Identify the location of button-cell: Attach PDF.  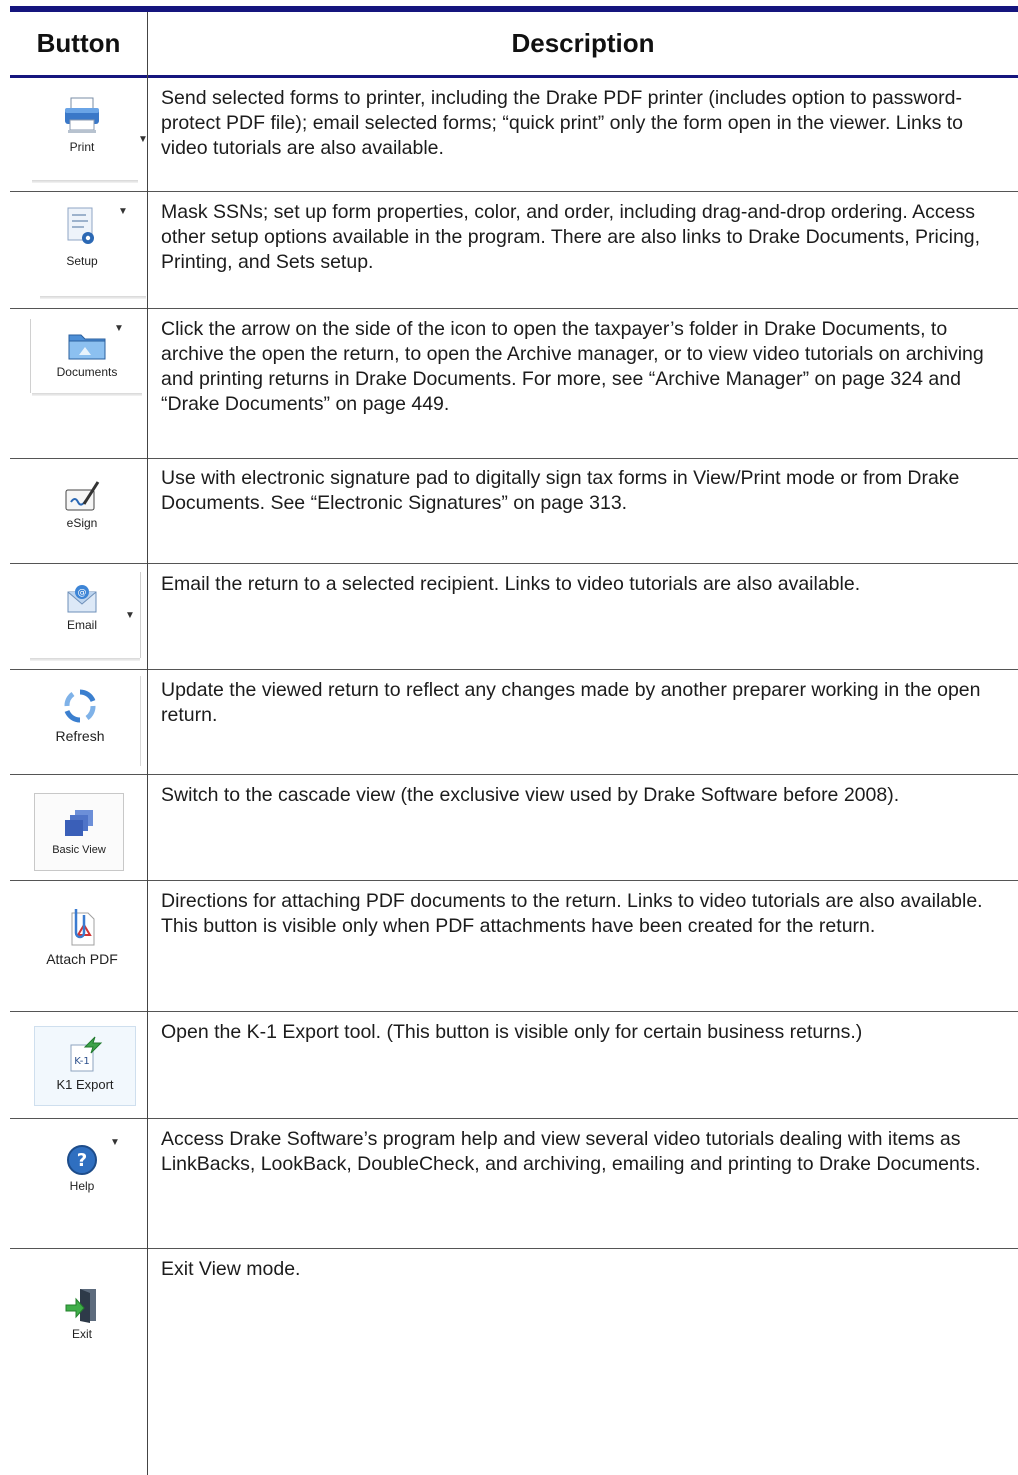
(78, 946).